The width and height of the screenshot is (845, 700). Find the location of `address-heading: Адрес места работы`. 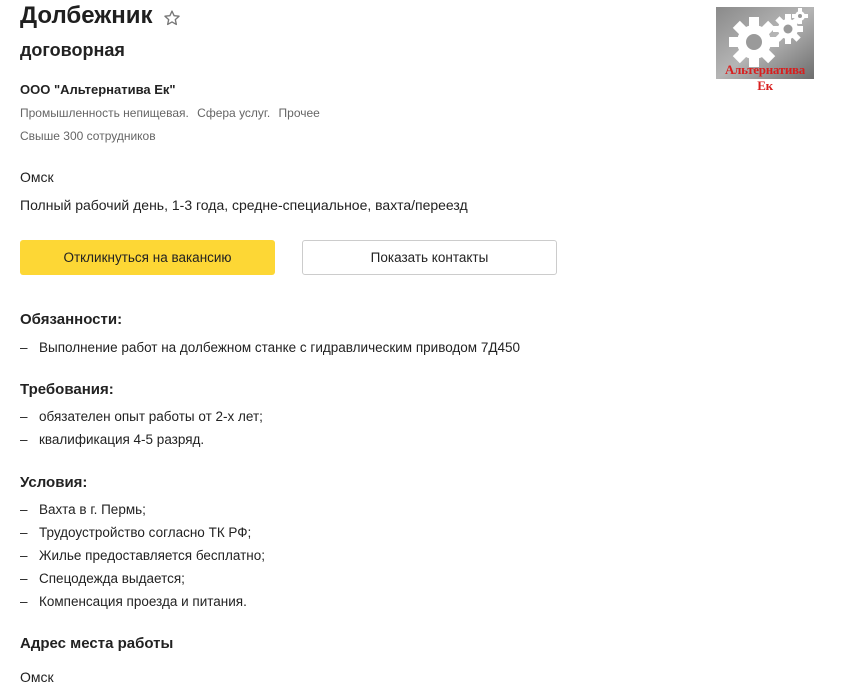

address-heading: Адрес места работы is located at coordinates (97, 643).